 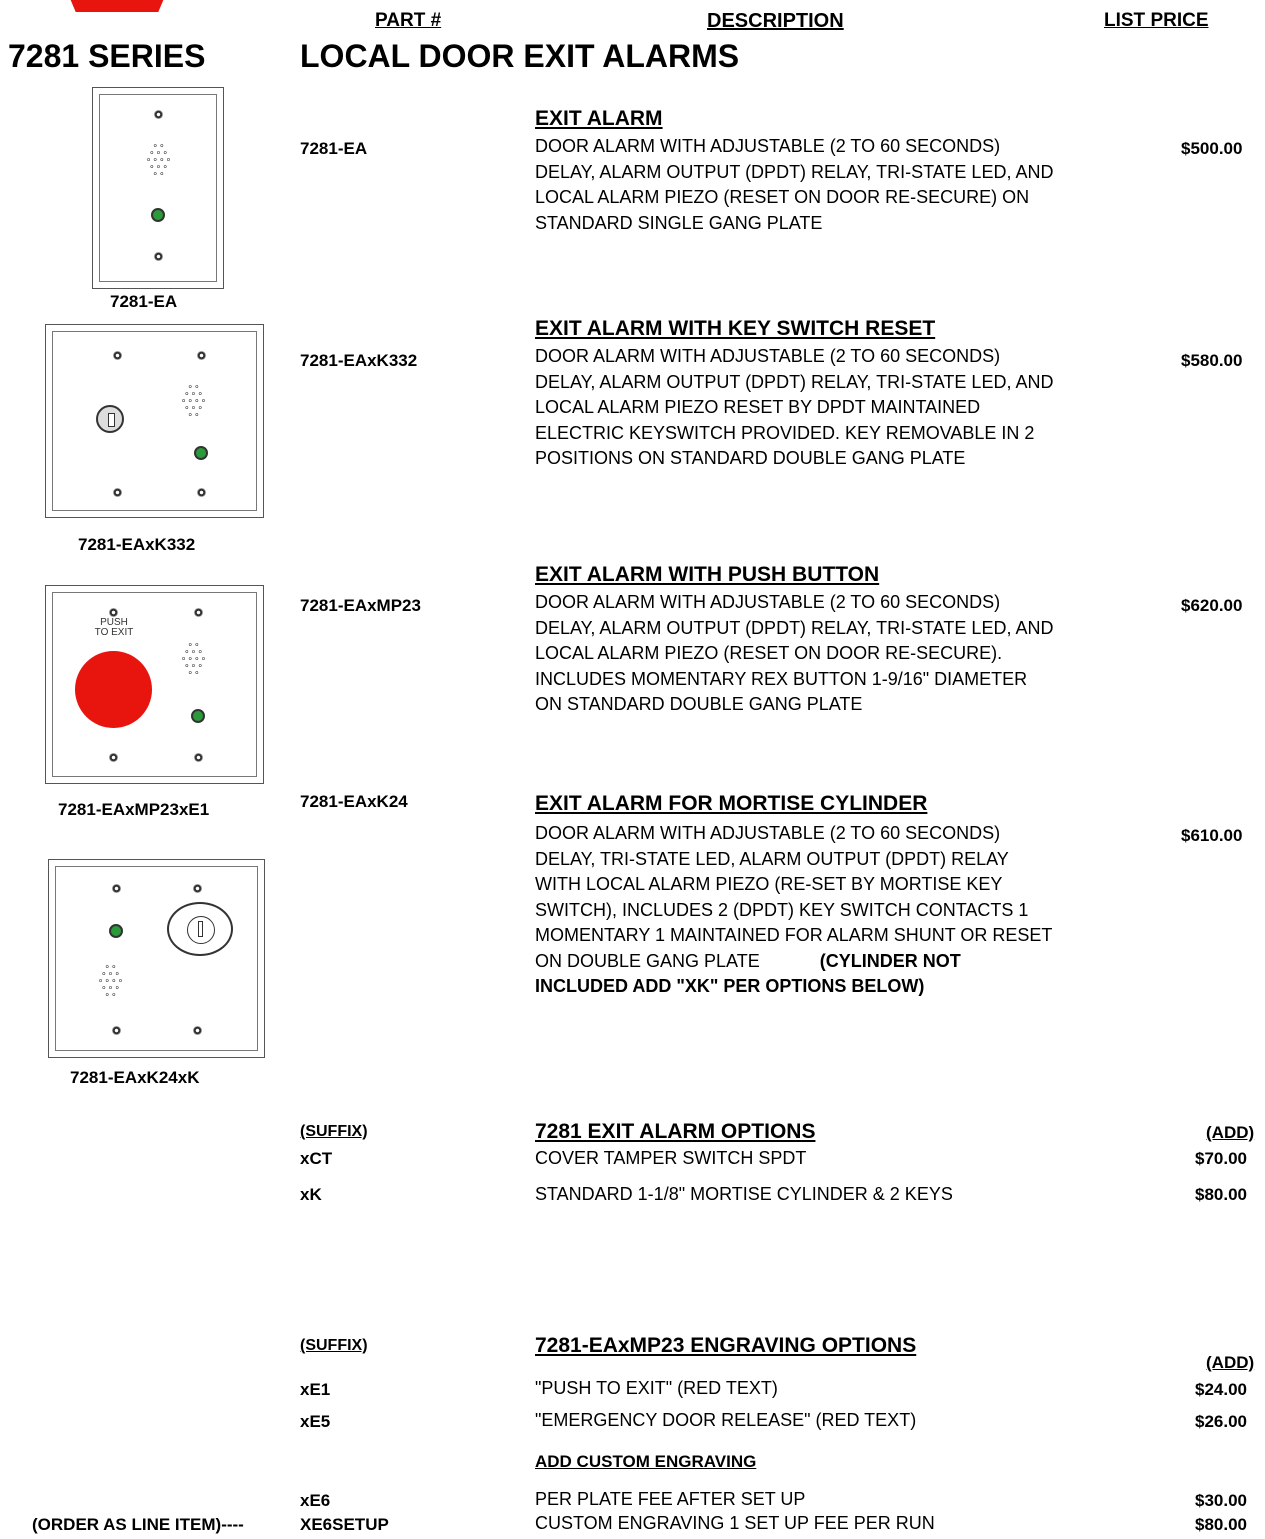 What do you see at coordinates (1212, 148) in the screenshot?
I see `product-price: $500.00` at bounding box center [1212, 148].